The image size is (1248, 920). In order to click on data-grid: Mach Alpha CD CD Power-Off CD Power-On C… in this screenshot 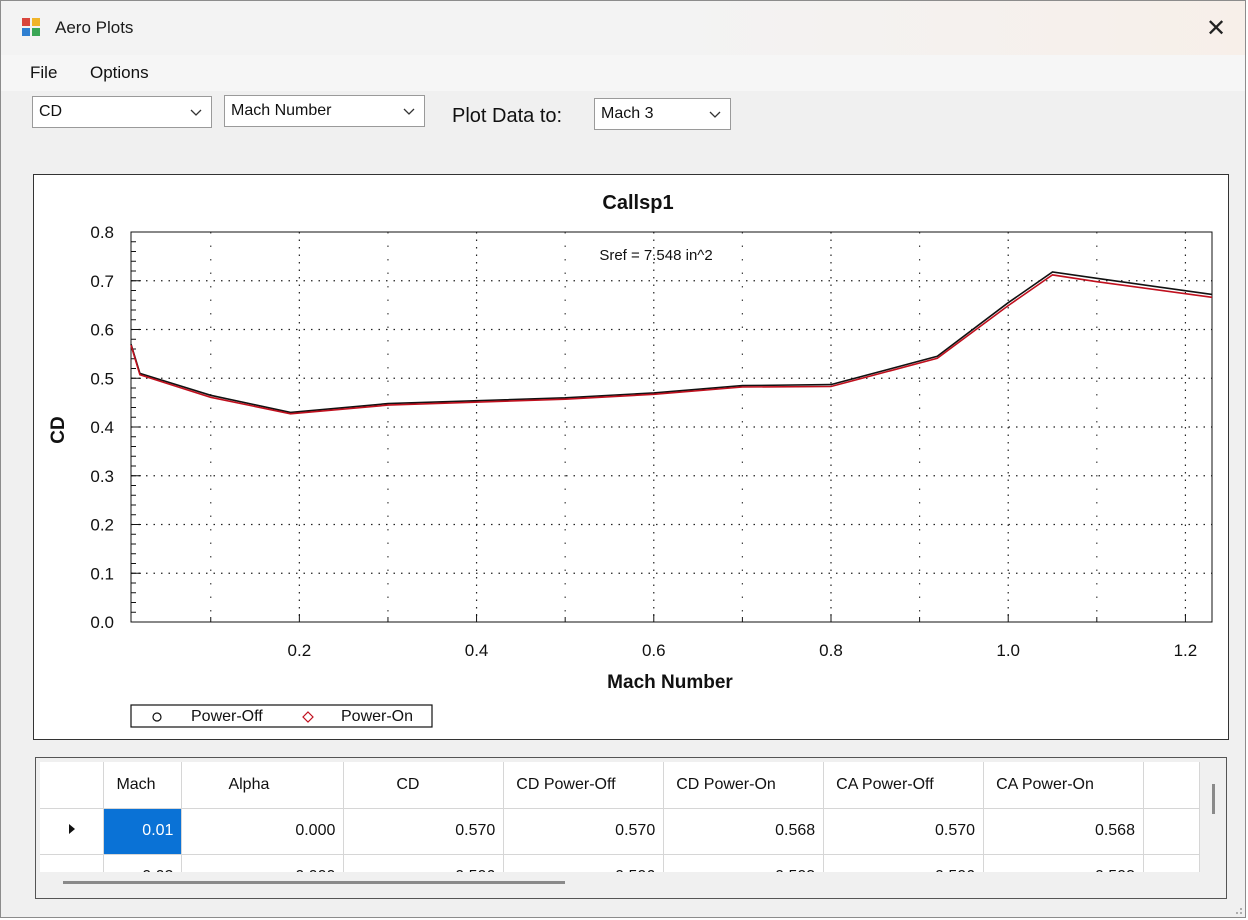, I will do `click(620, 817)`.